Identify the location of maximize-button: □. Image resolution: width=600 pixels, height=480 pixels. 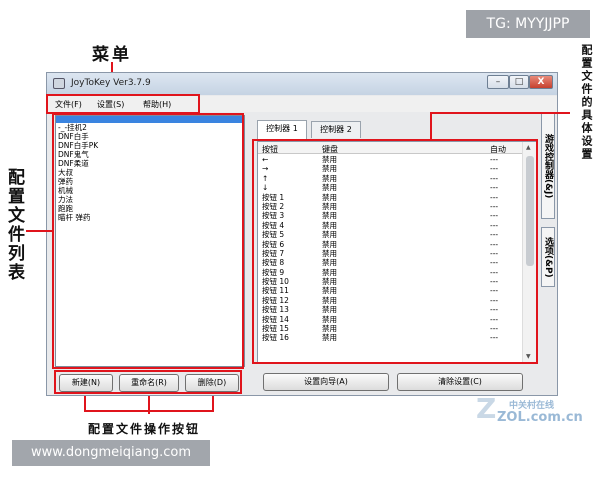
(519, 82).